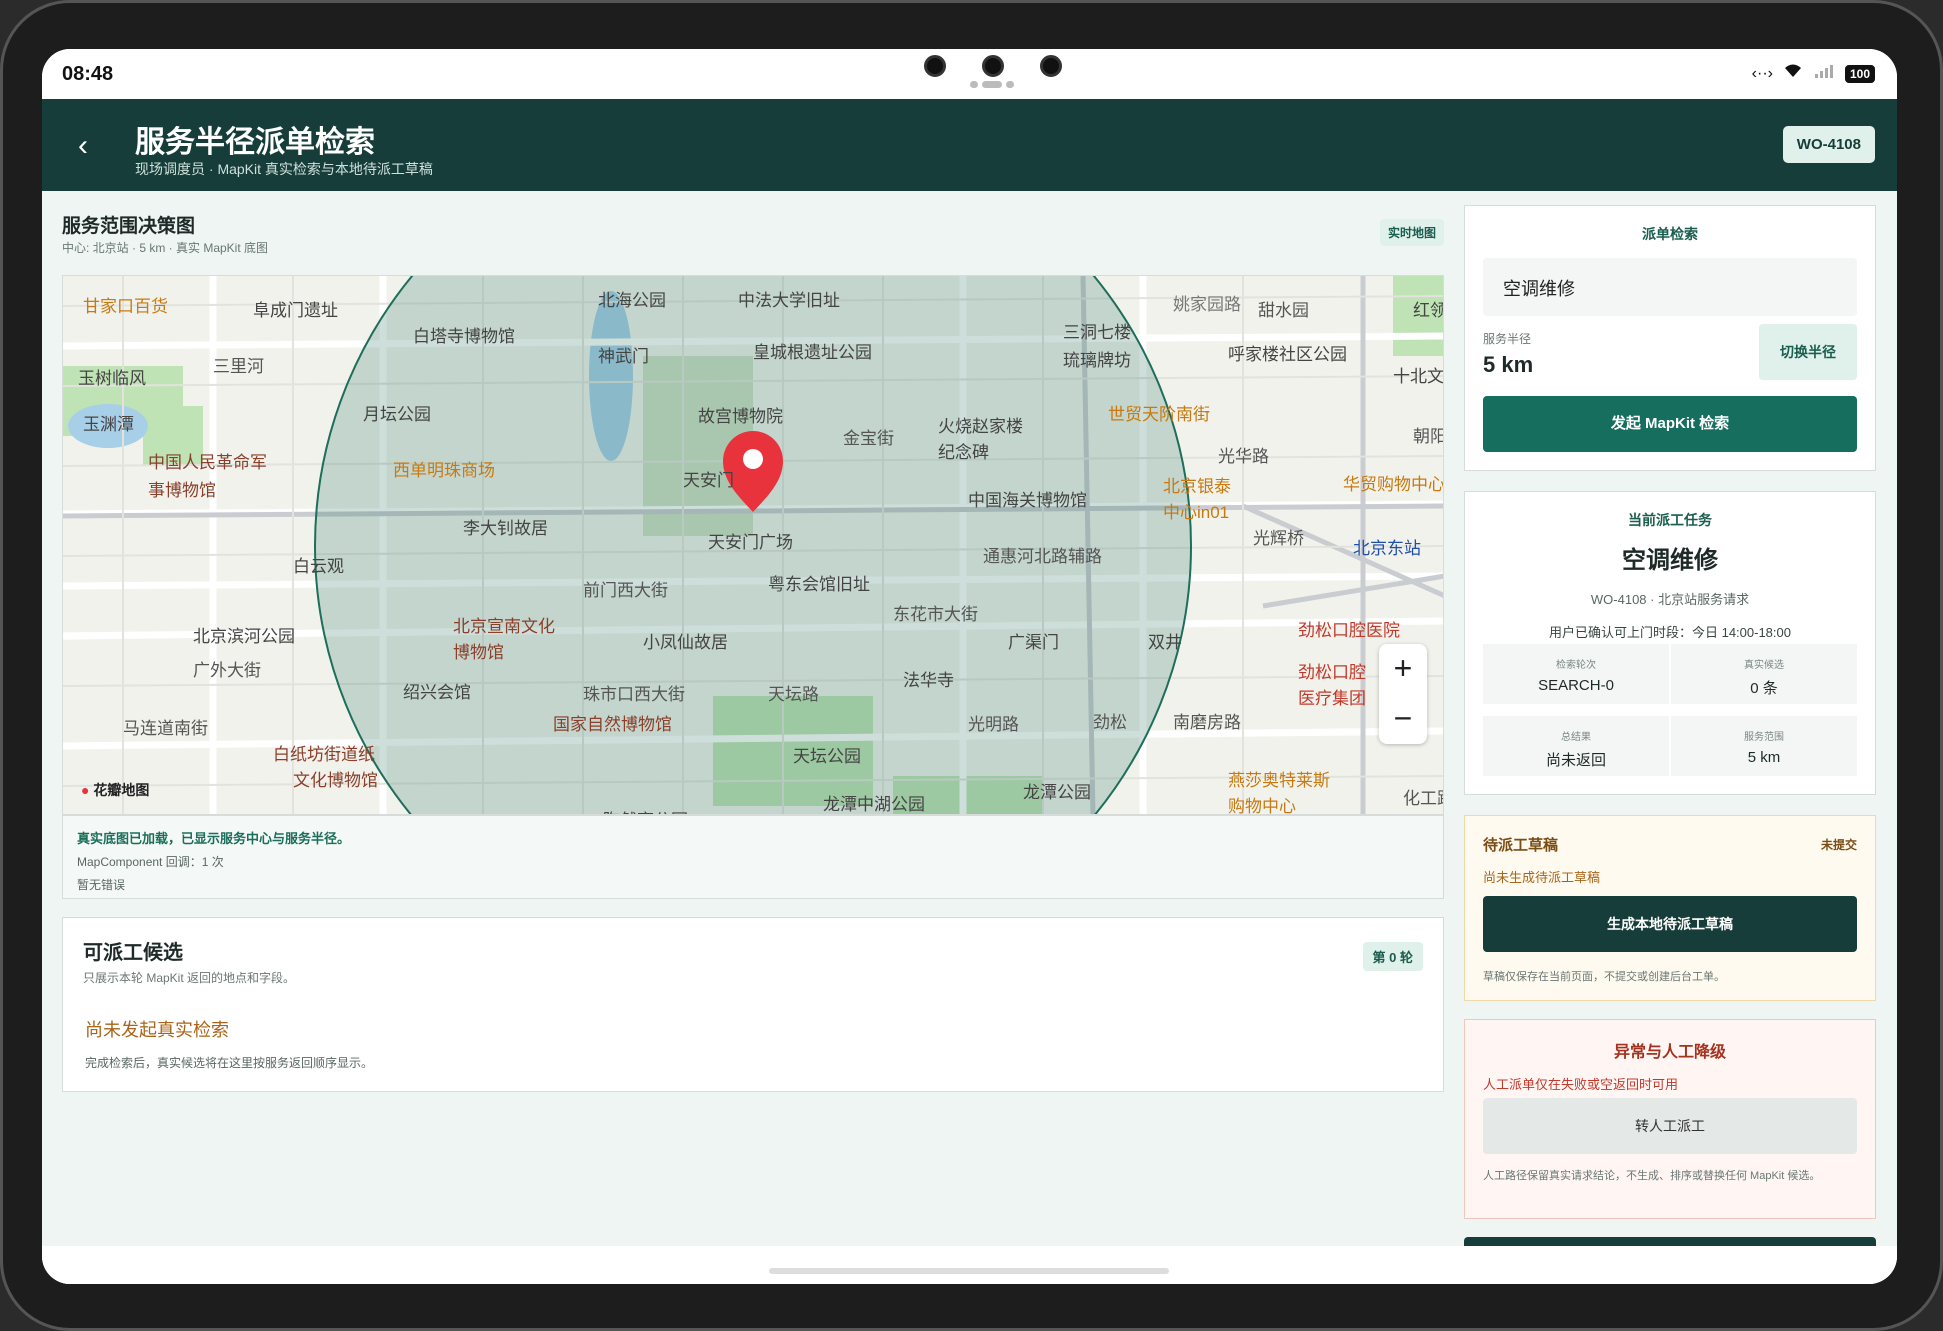 This screenshot has width=1943, height=1331. What do you see at coordinates (1423, 796) in the screenshot?
I see `map-poi-label: 化工路` at bounding box center [1423, 796].